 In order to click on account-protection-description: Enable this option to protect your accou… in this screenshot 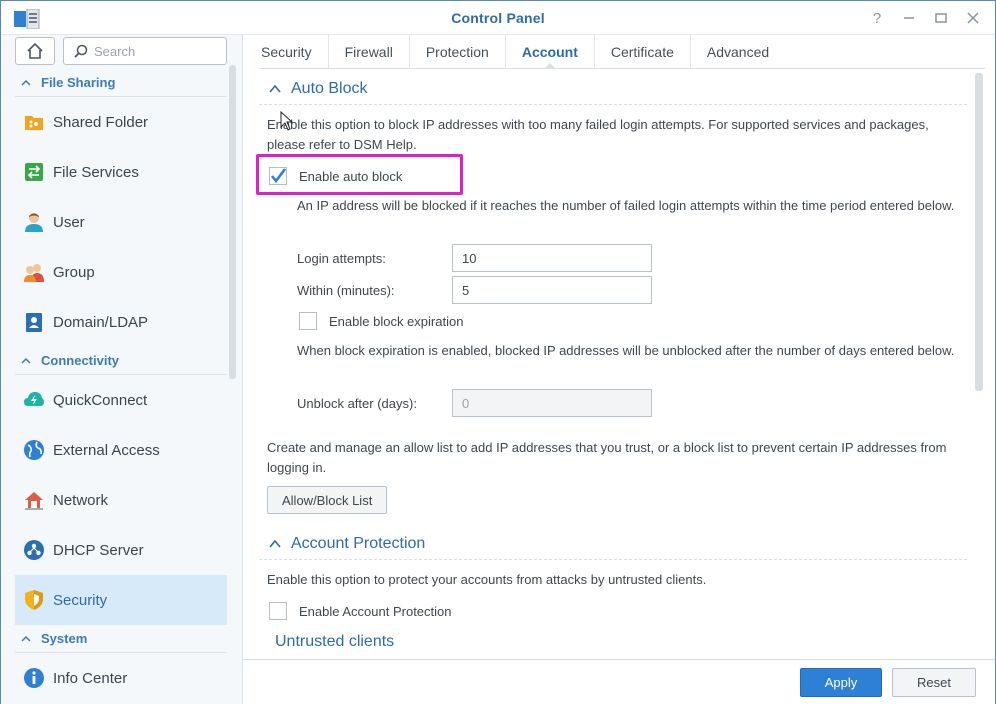, I will do `click(487, 579)`.